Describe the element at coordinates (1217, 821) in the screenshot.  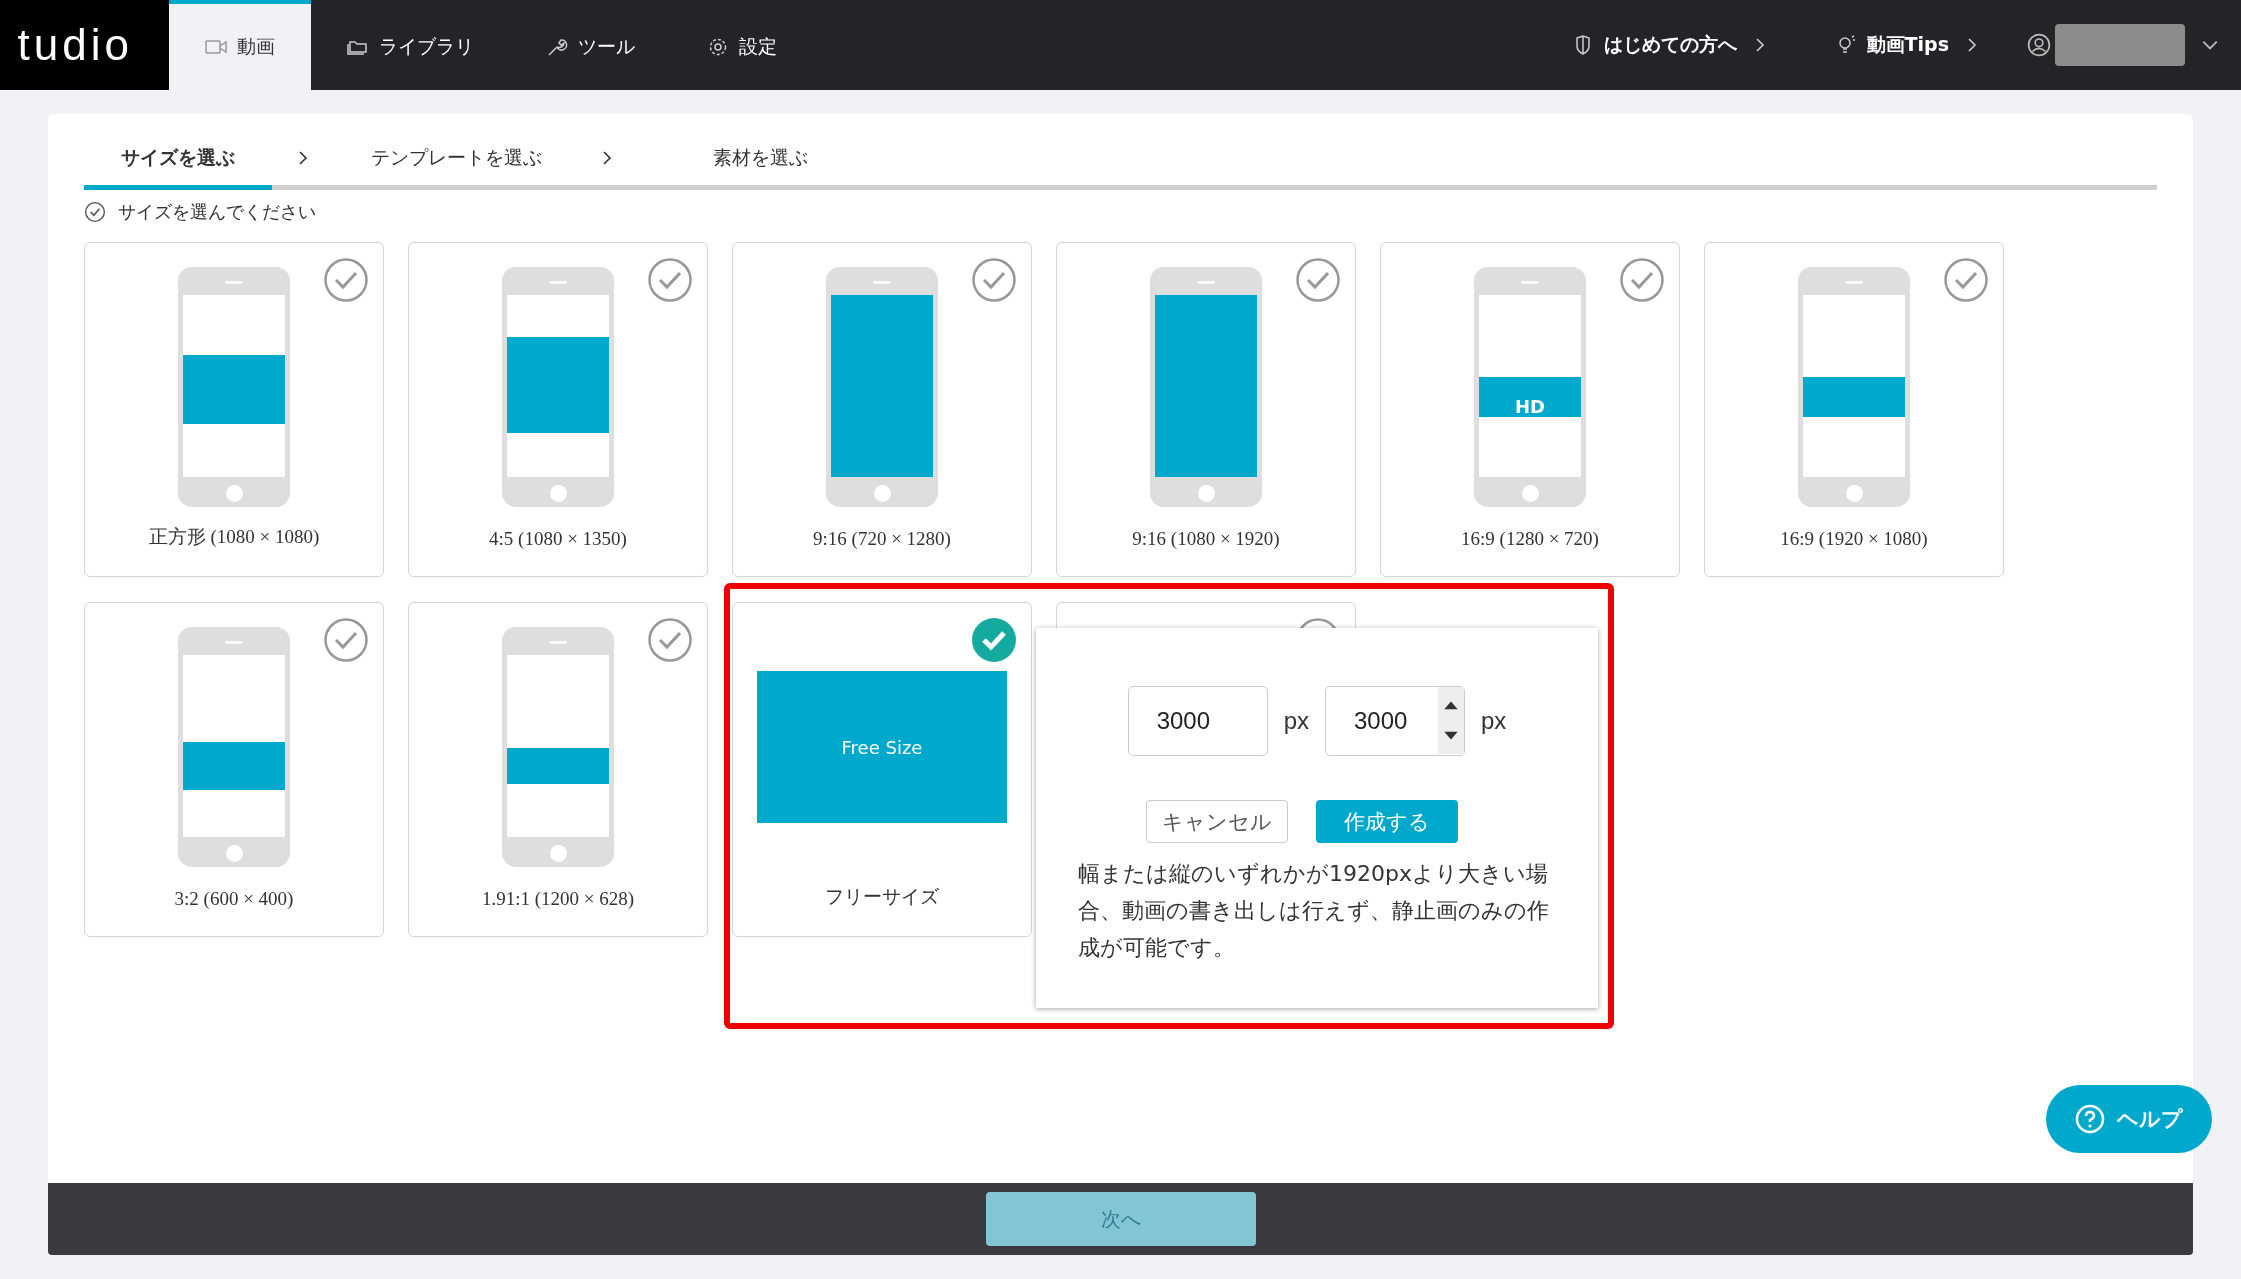
I see `cancel-button: キャンセル` at that location.